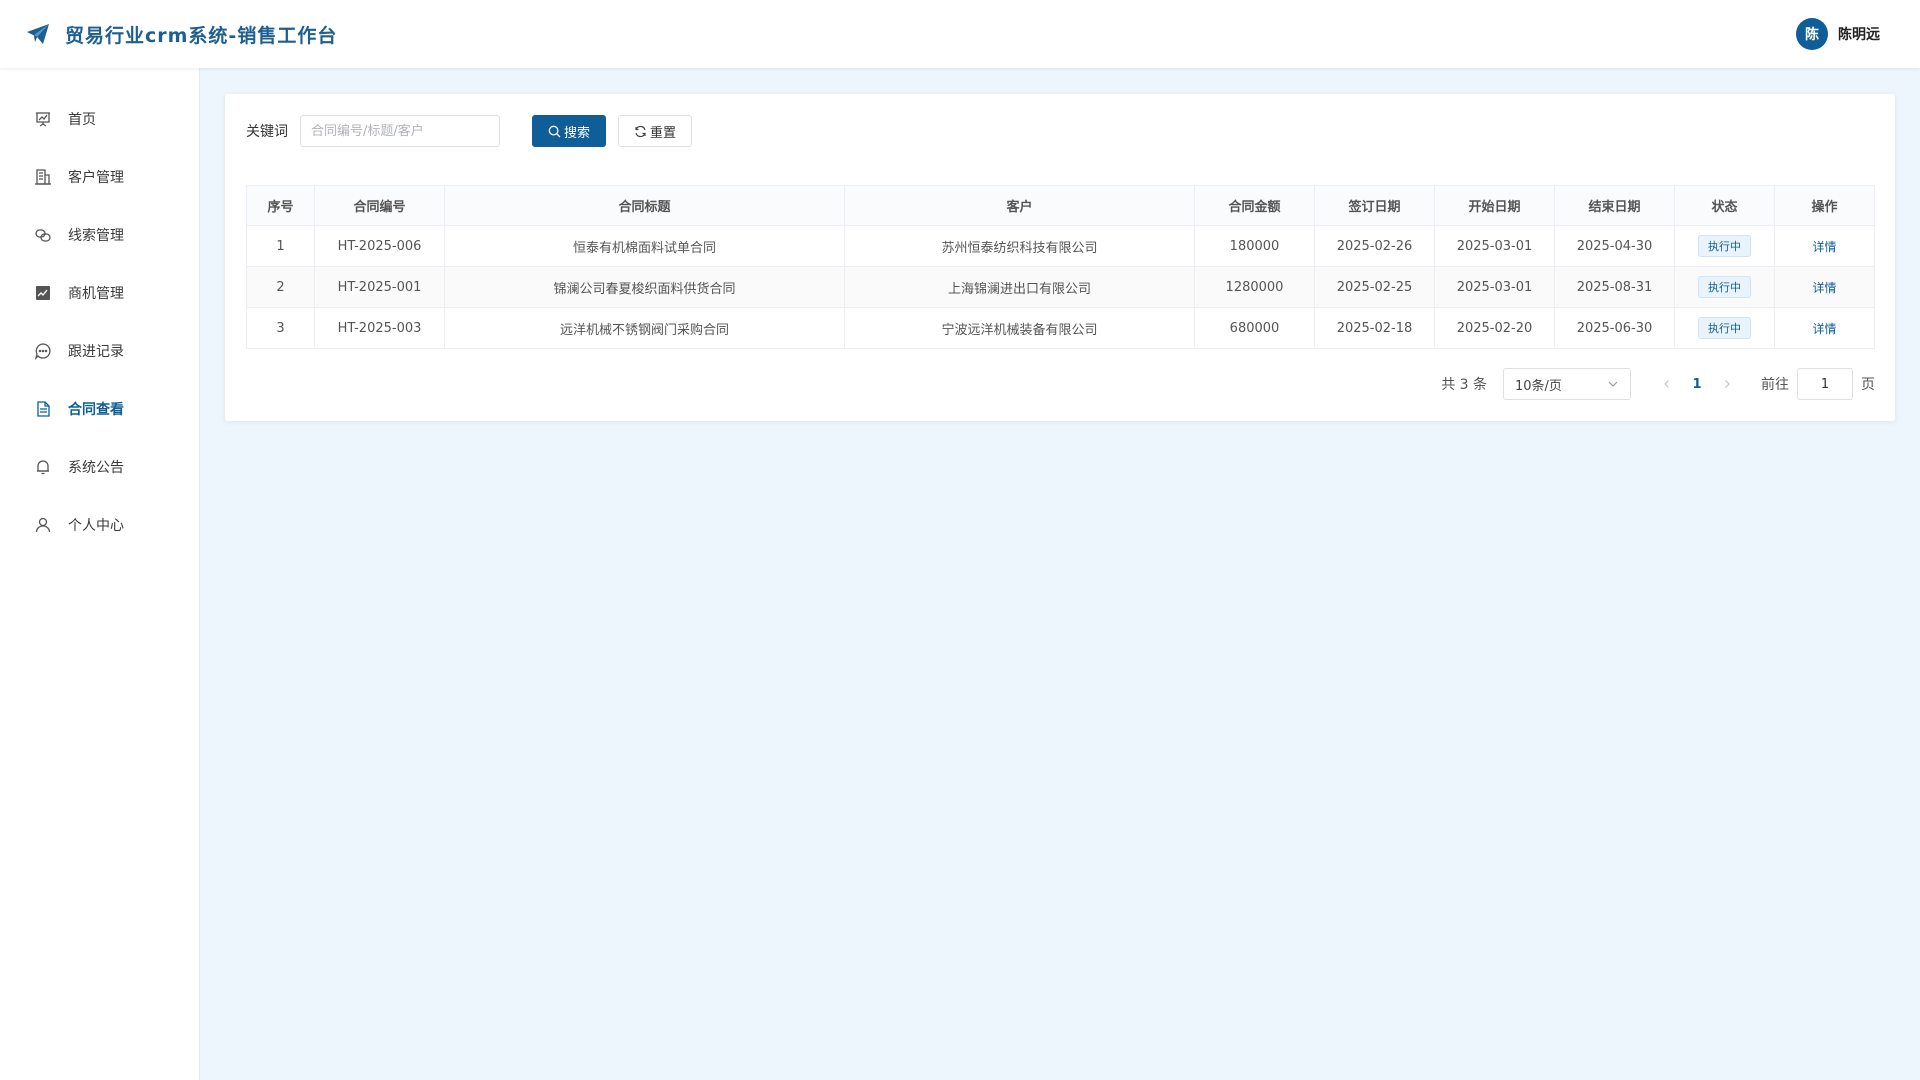 This screenshot has height=1080, width=1920. I want to click on column-header: 合同金额, so click(1254, 205).